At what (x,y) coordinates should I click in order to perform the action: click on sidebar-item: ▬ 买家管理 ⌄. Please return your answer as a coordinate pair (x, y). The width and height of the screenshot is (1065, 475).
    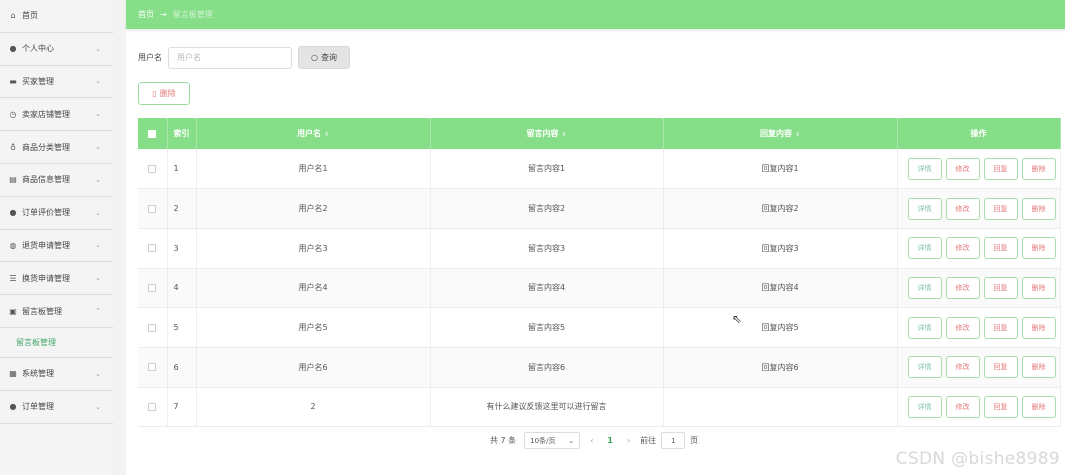
    Looking at the image, I should click on (56, 82).